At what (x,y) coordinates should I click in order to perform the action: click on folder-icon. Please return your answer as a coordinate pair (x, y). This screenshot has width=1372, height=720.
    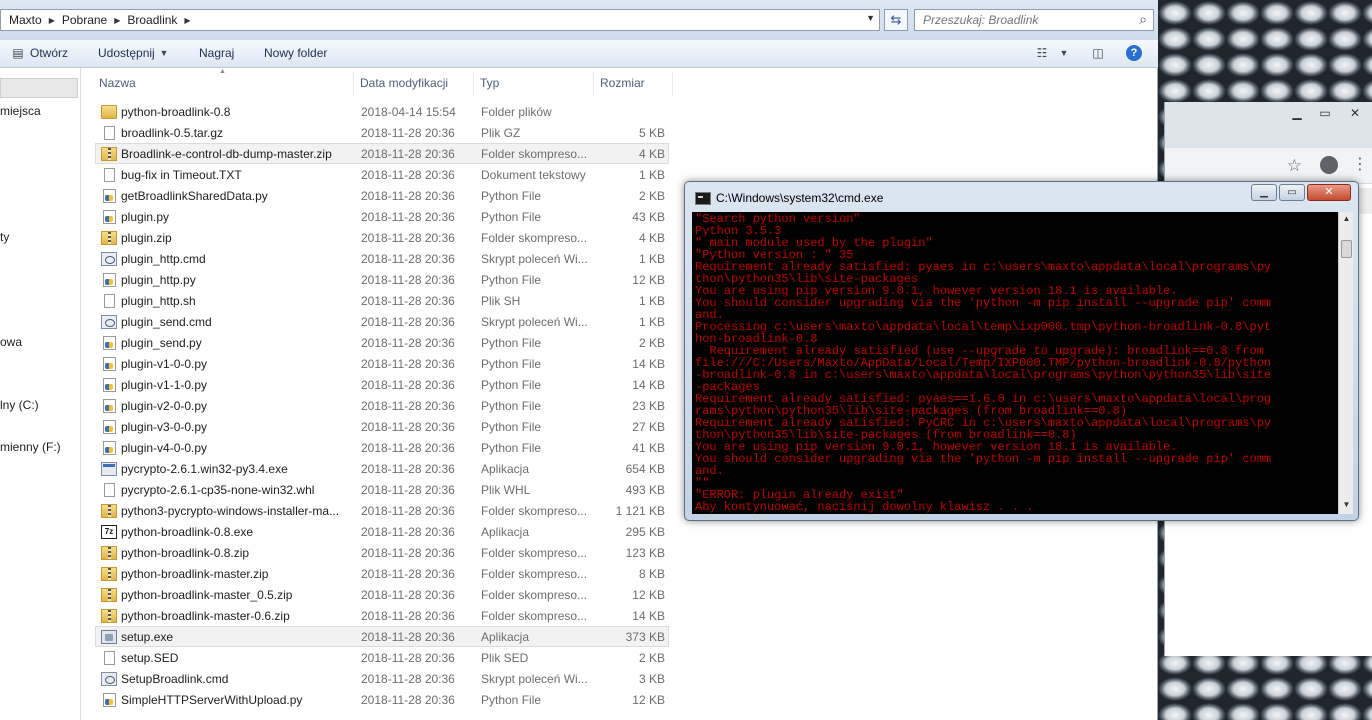
    Looking at the image, I should click on (109, 112).